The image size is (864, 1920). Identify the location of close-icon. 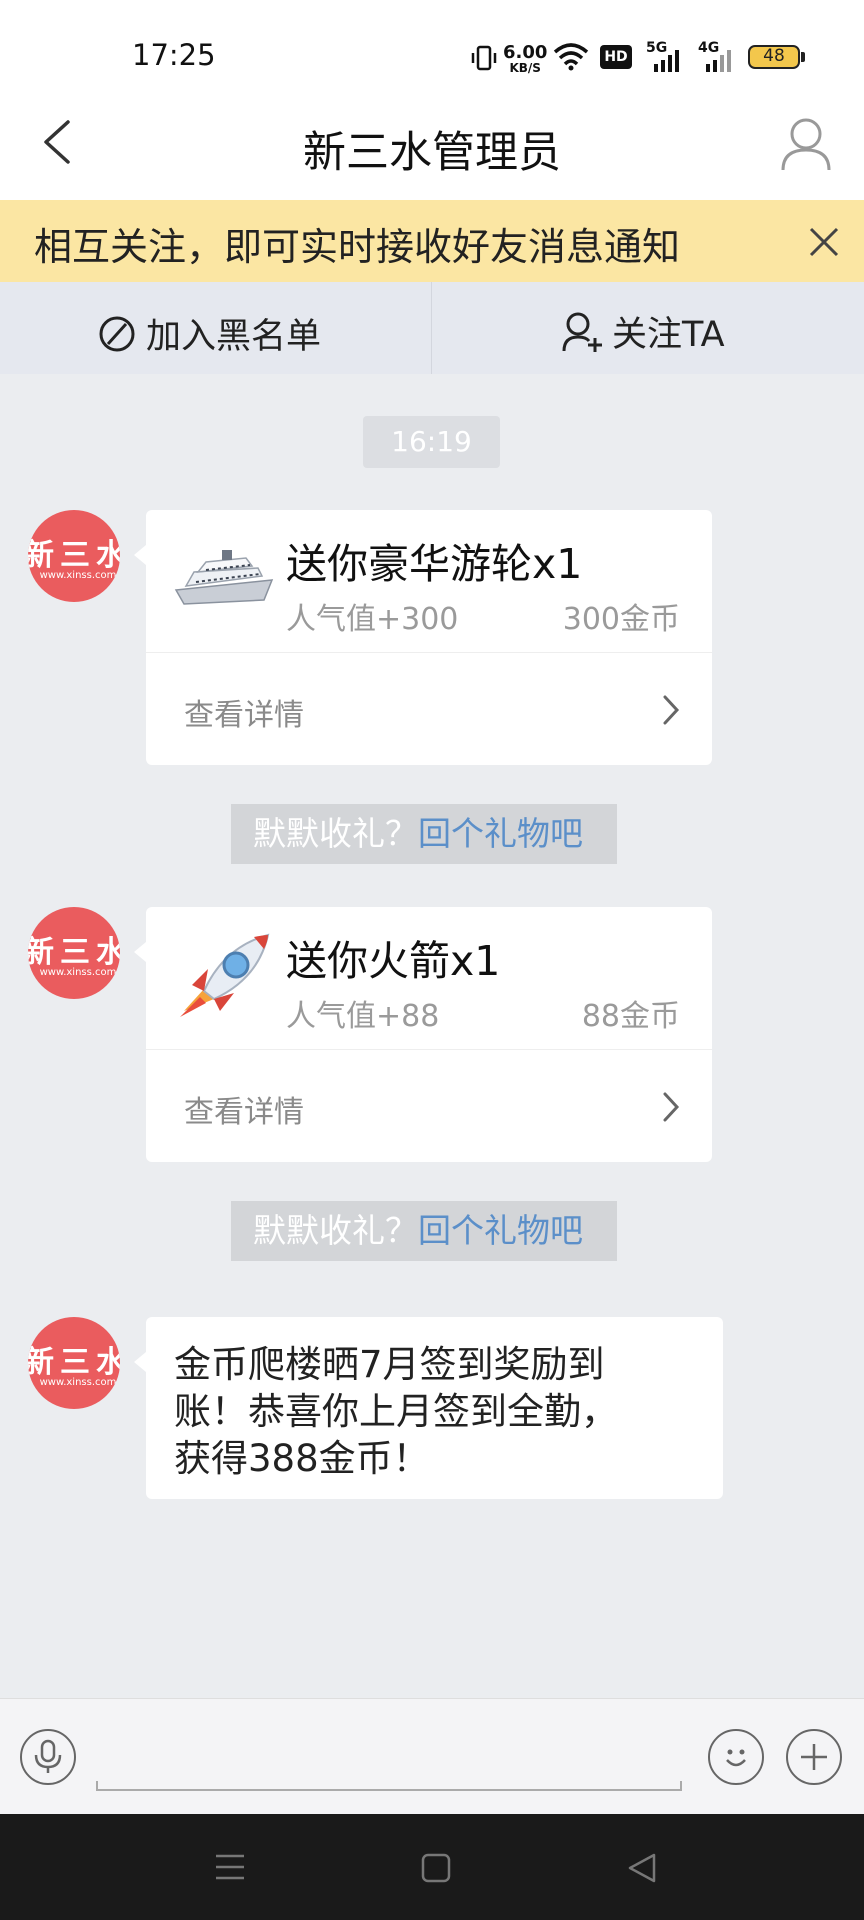
(824, 242).